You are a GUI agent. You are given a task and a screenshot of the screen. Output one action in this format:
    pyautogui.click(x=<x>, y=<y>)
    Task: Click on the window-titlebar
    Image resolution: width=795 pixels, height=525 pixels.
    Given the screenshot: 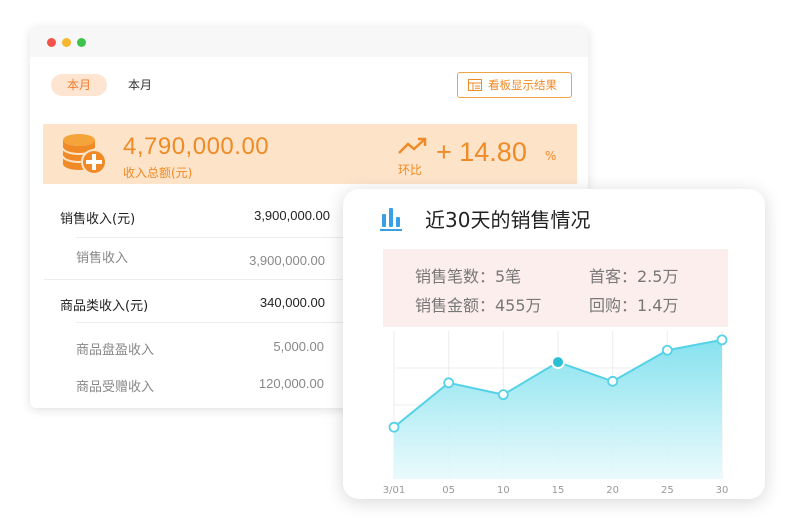 What is the action you would take?
    pyautogui.click(x=309, y=42)
    